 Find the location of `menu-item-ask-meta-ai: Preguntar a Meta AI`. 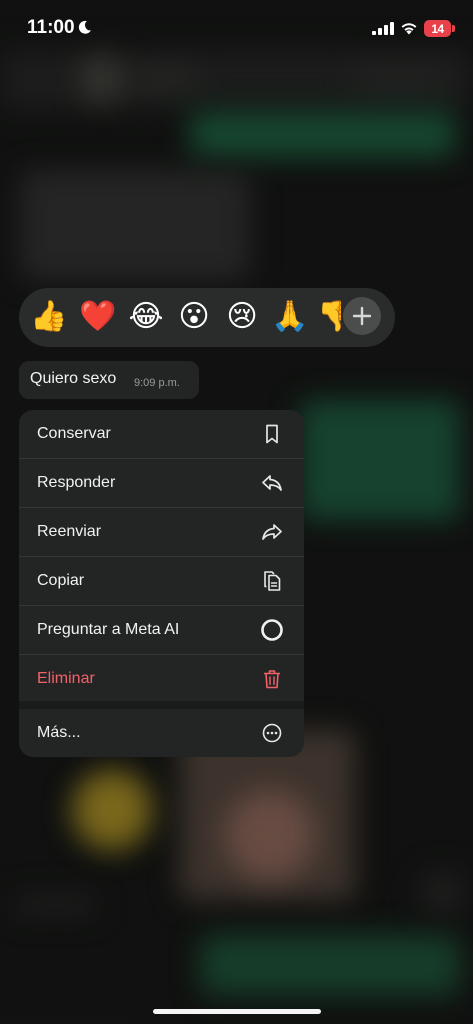

menu-item-ask-meta-ai: Preguntar a Meta AI is located at coordinates (161, 630).